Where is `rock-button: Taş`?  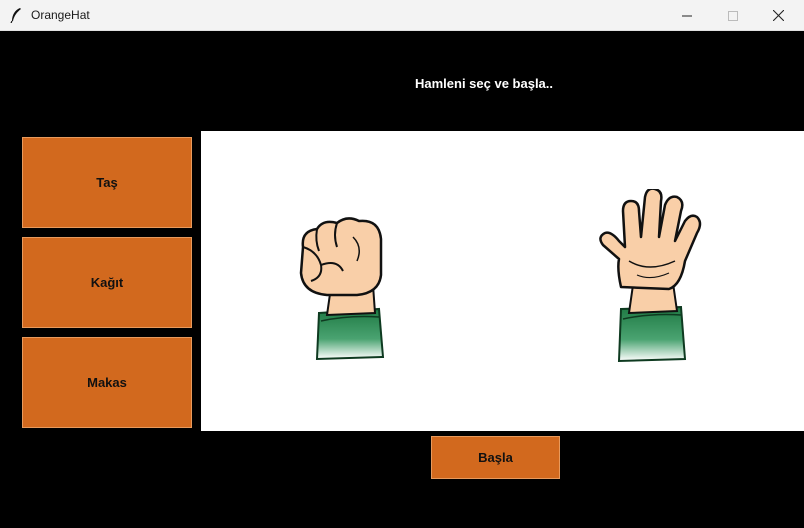
rock-button: Taş is located at coordinates (107, 182).